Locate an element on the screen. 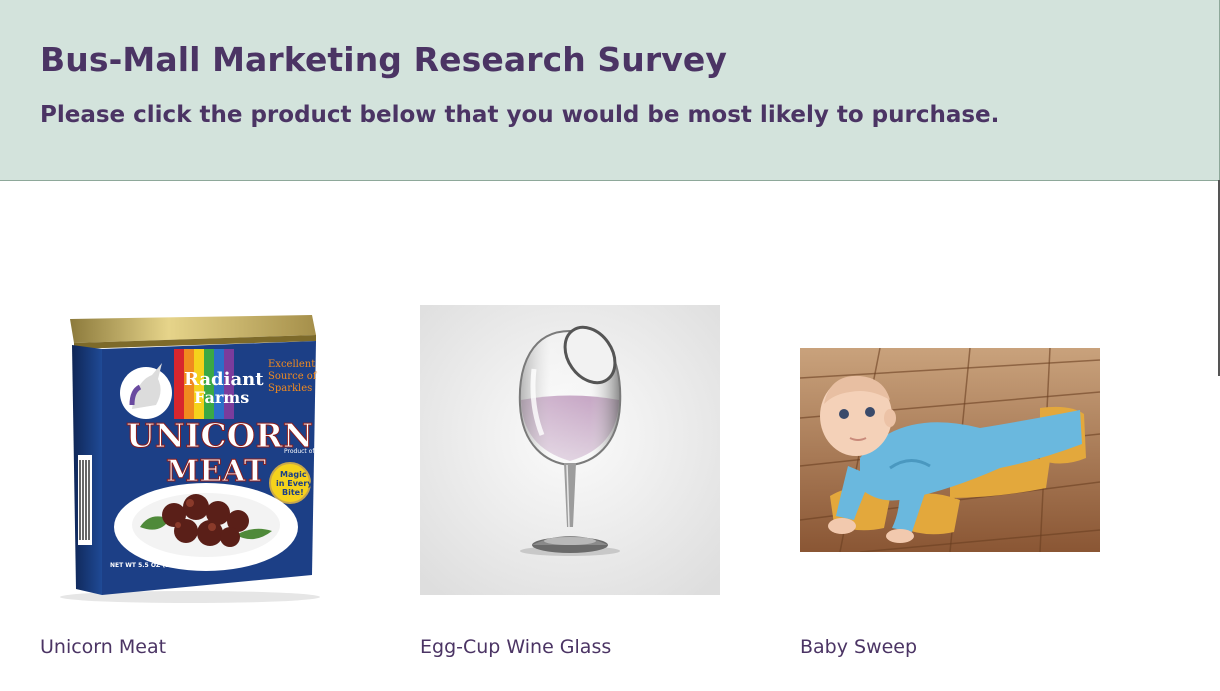 Image resolution: width=1220 pixels, height=691 pixels. can-tagline-line3: Sparkles is located at coordinates (290, 388).